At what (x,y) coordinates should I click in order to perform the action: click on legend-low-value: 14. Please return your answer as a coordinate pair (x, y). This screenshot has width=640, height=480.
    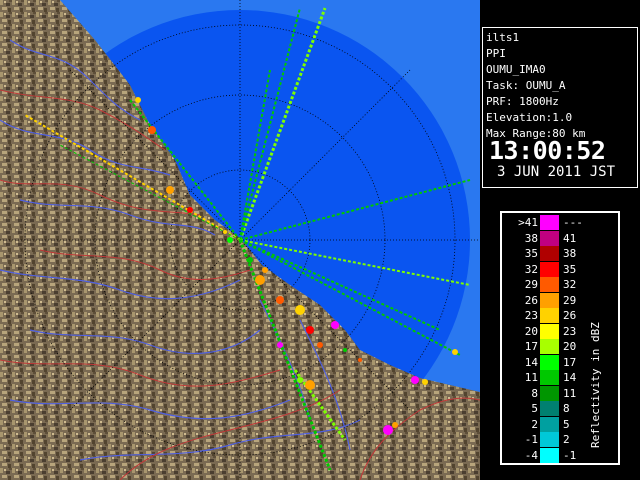
    Looking at the image, I should click on (531, 362).